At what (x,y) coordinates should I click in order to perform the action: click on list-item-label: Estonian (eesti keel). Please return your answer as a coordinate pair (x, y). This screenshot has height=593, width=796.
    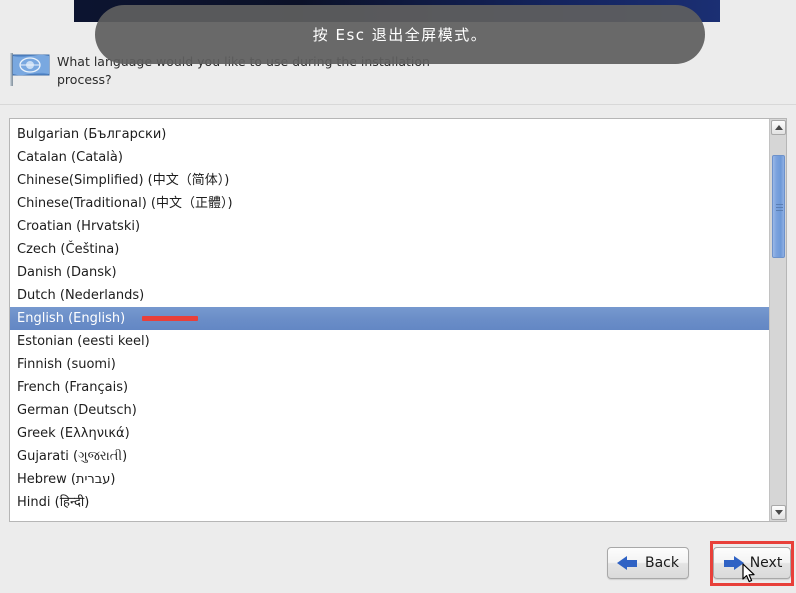
    Looking at the image, I should click on (83, 341).